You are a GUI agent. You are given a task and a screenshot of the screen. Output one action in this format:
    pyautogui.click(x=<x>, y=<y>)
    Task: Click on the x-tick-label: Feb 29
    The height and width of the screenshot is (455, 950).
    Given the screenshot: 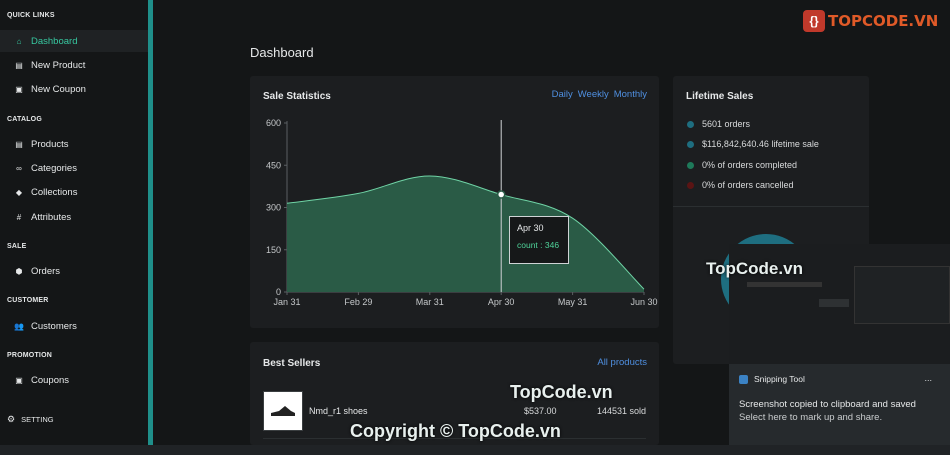 What is the action you would take?
    pyautogui.click(x=358, y=302)
    